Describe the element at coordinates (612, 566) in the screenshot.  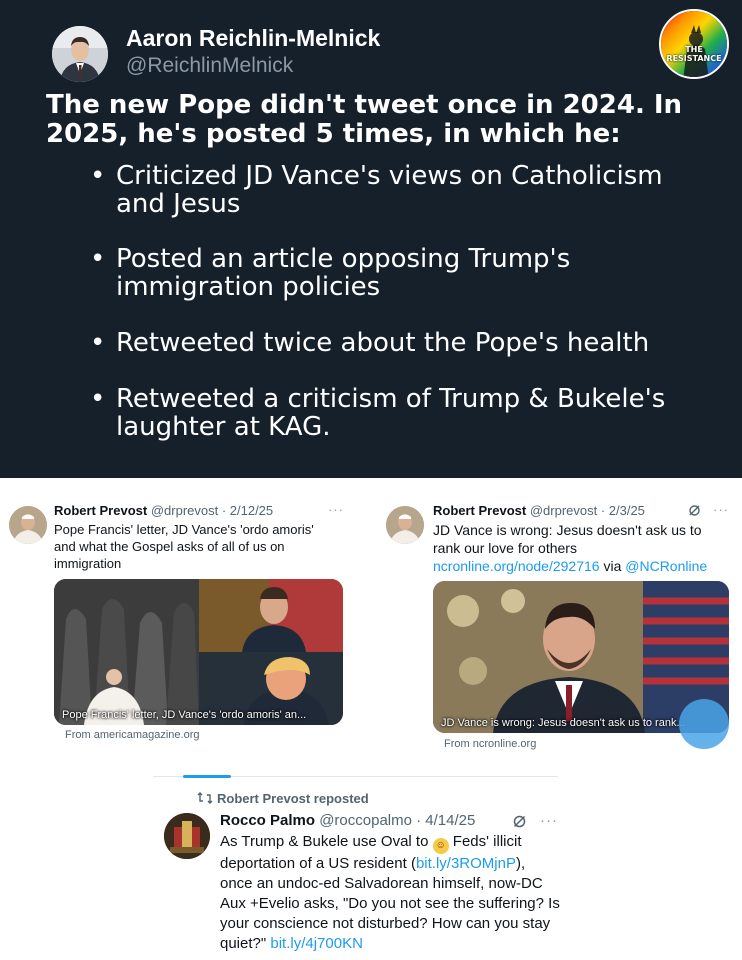
I see `tweet-via: via` at that location.